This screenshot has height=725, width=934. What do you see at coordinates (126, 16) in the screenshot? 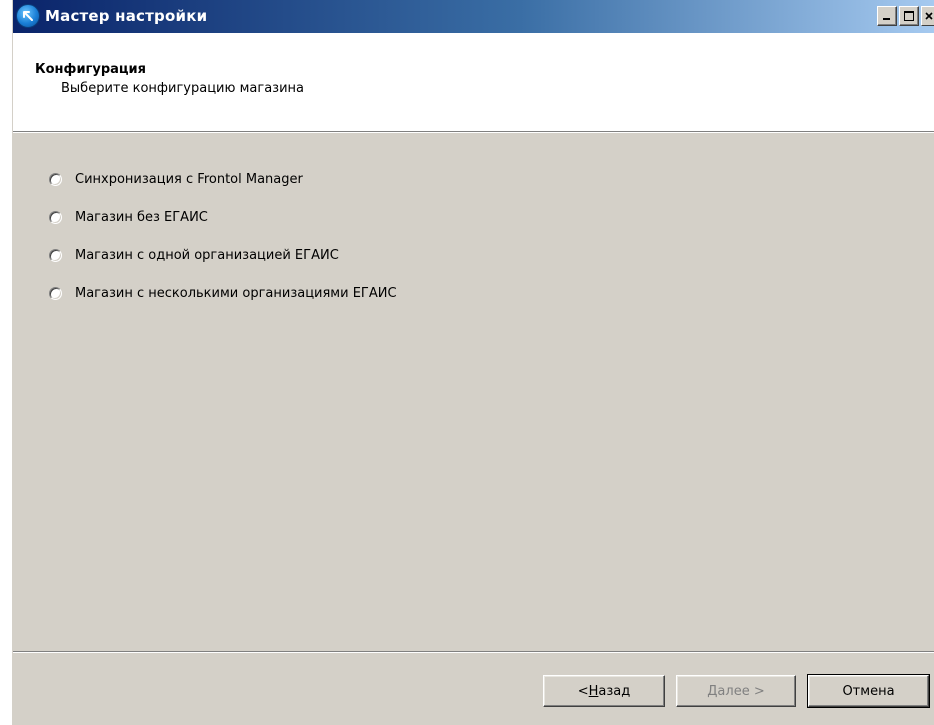
I see `window-title: Мастер настройки` at bounding box center [126, 16].